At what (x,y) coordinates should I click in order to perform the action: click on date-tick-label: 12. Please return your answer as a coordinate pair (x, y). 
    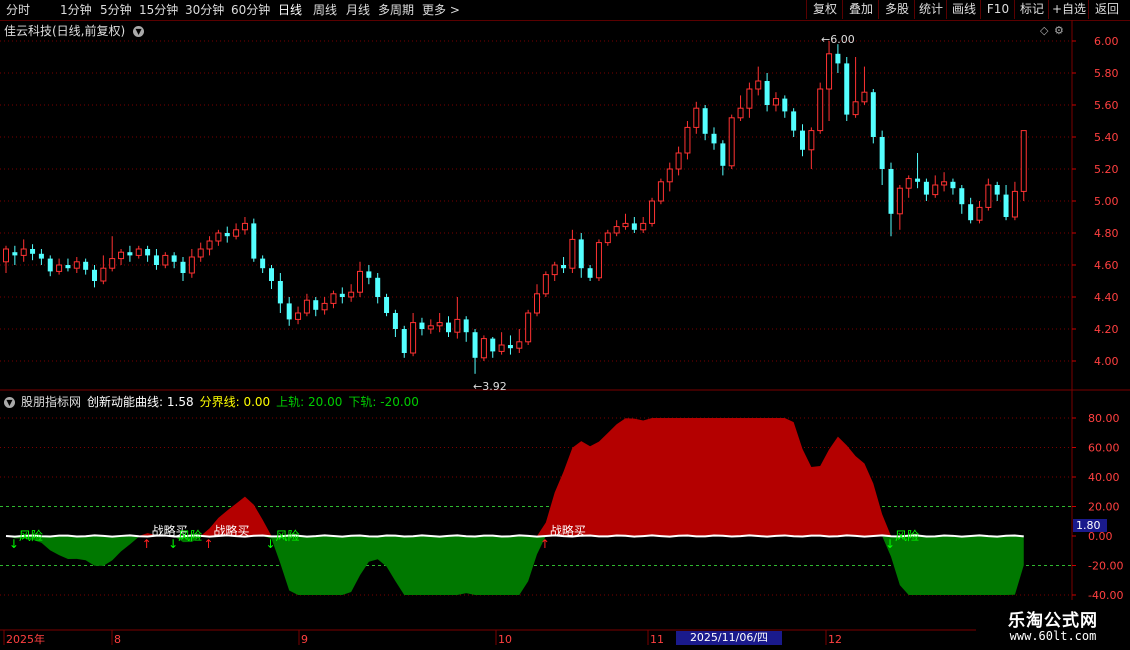
    Looking at the image, I should click on (835, 639).